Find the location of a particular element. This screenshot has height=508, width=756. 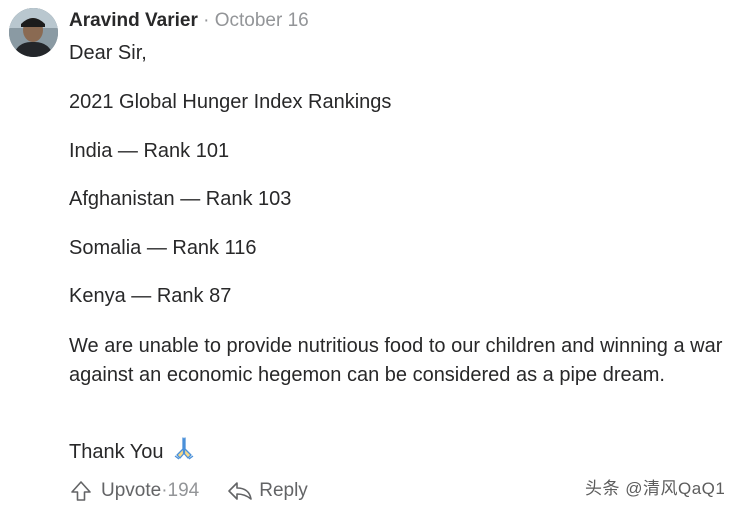

upvote-arrow-icon is located at coordinates (81, 491).